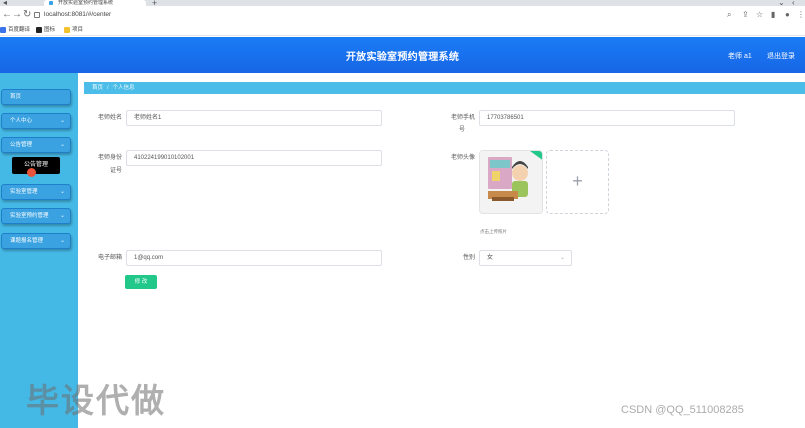  I want to click on teacher-id-input: 410224199010102001, so click(254, 158).